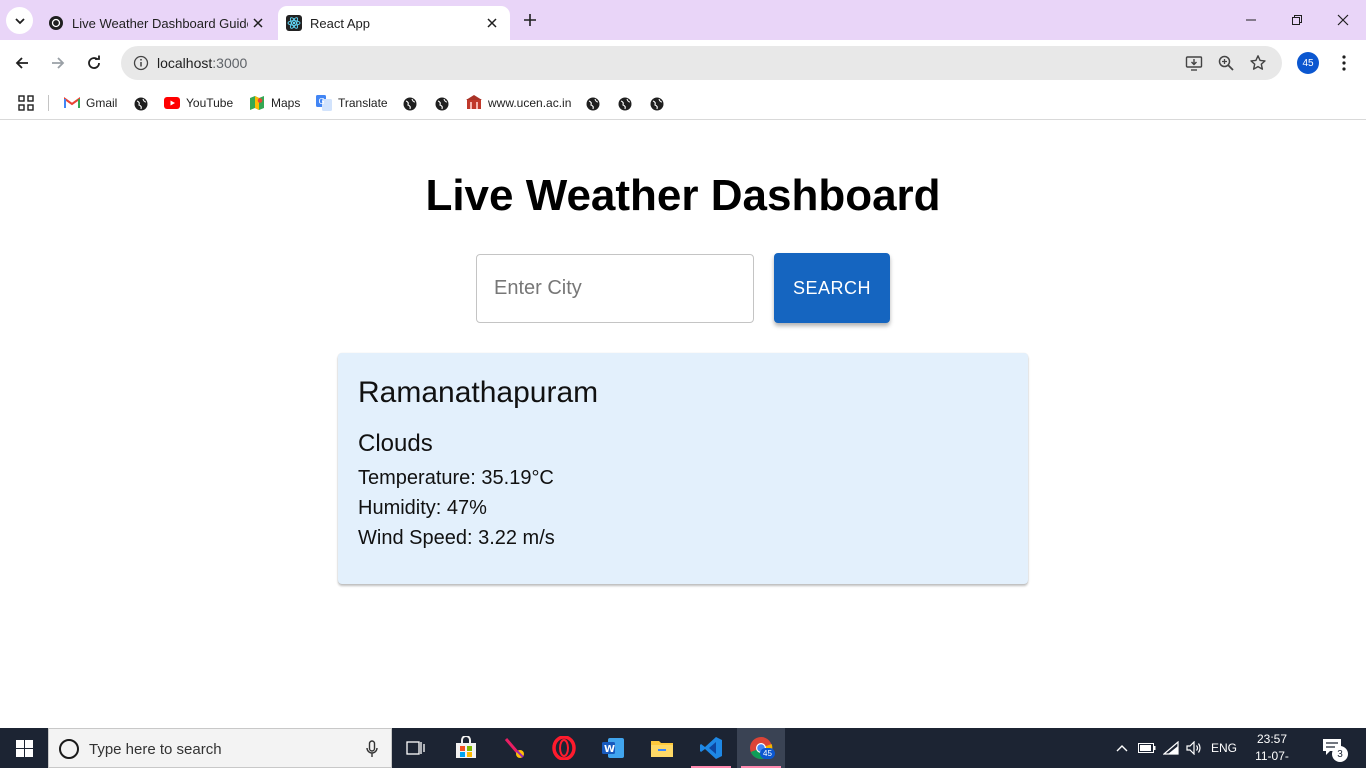  Describe the element at coordinates (257, 103) in the screenshot. I see `maps-icon` at that location.